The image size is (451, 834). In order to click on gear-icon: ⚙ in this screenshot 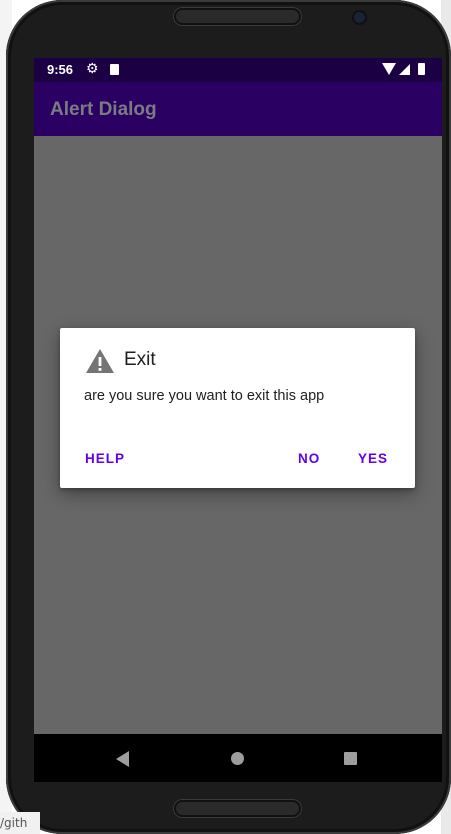, I will do `click(92, 68)`.